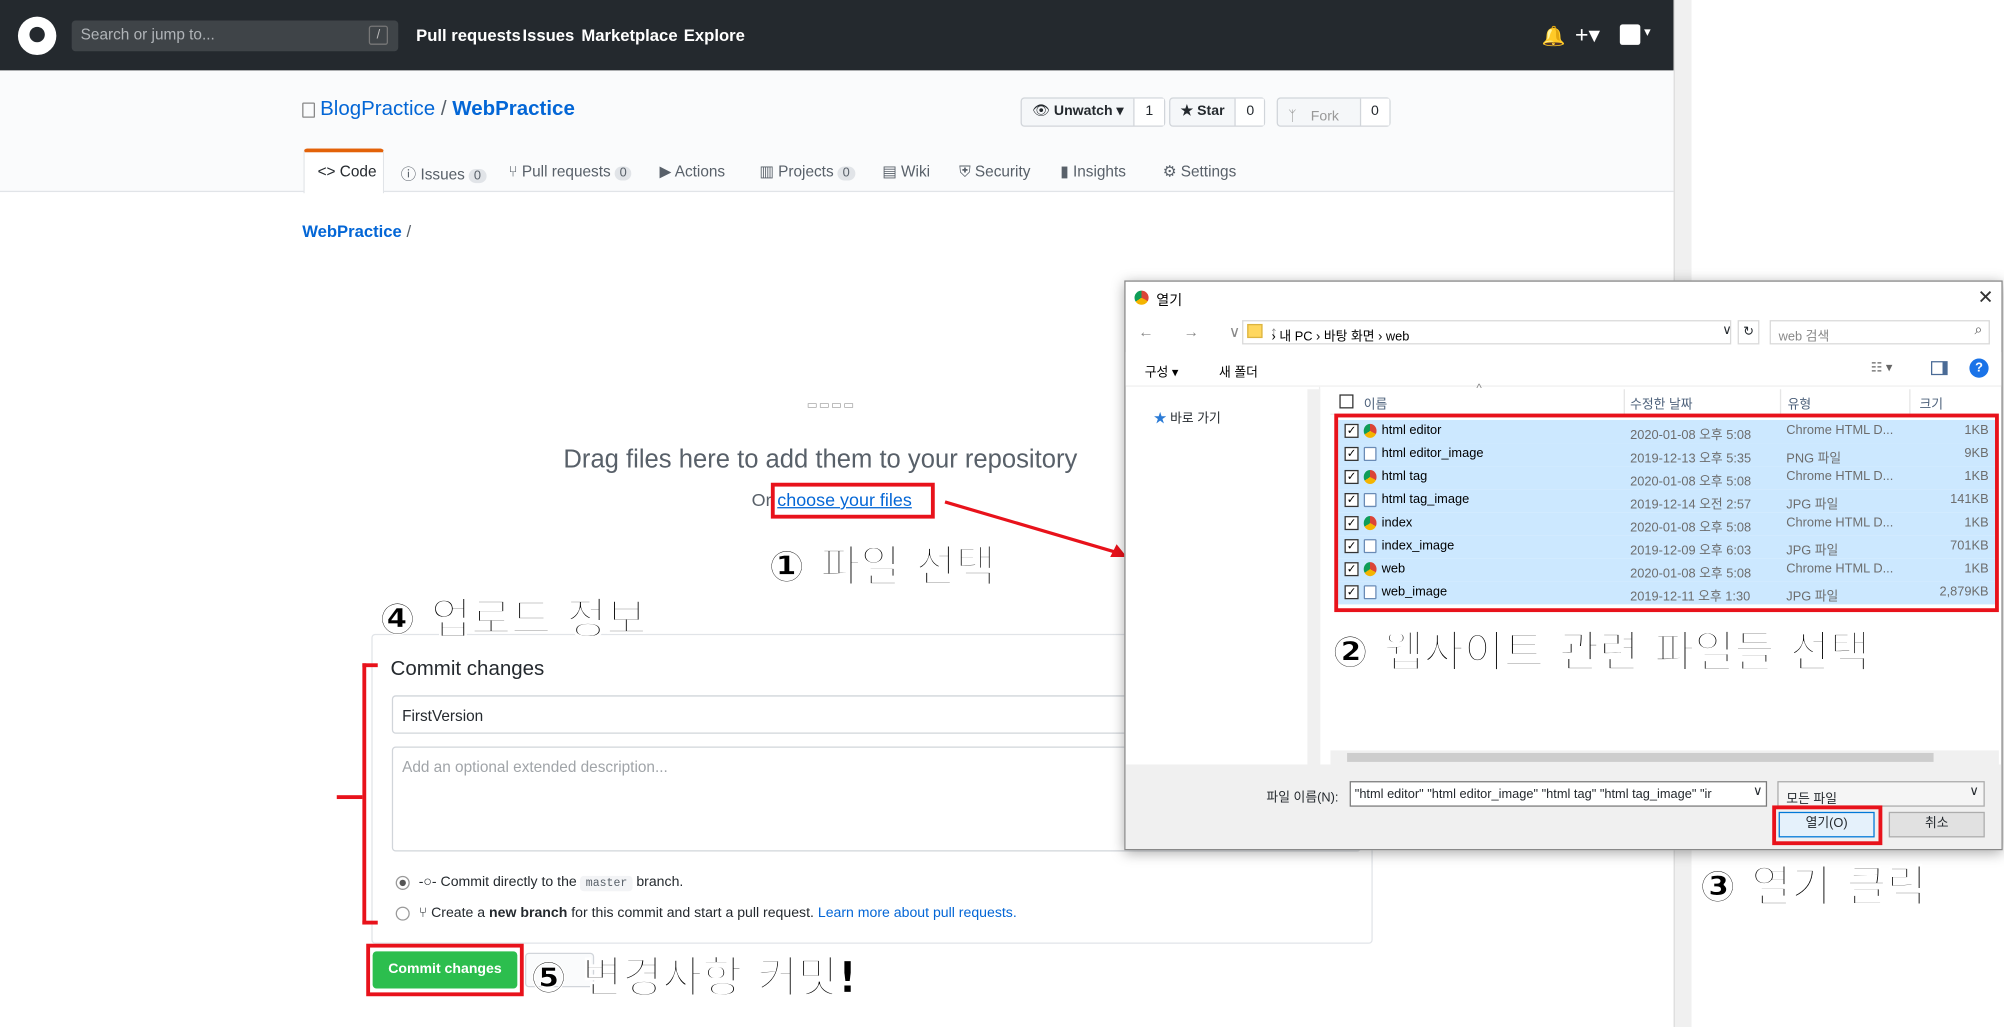  What do you see at coordinates (1973, 792) in the screenshot?
I see `filter-dropdown-icon: ∨` at bounding box center [1973, 792].